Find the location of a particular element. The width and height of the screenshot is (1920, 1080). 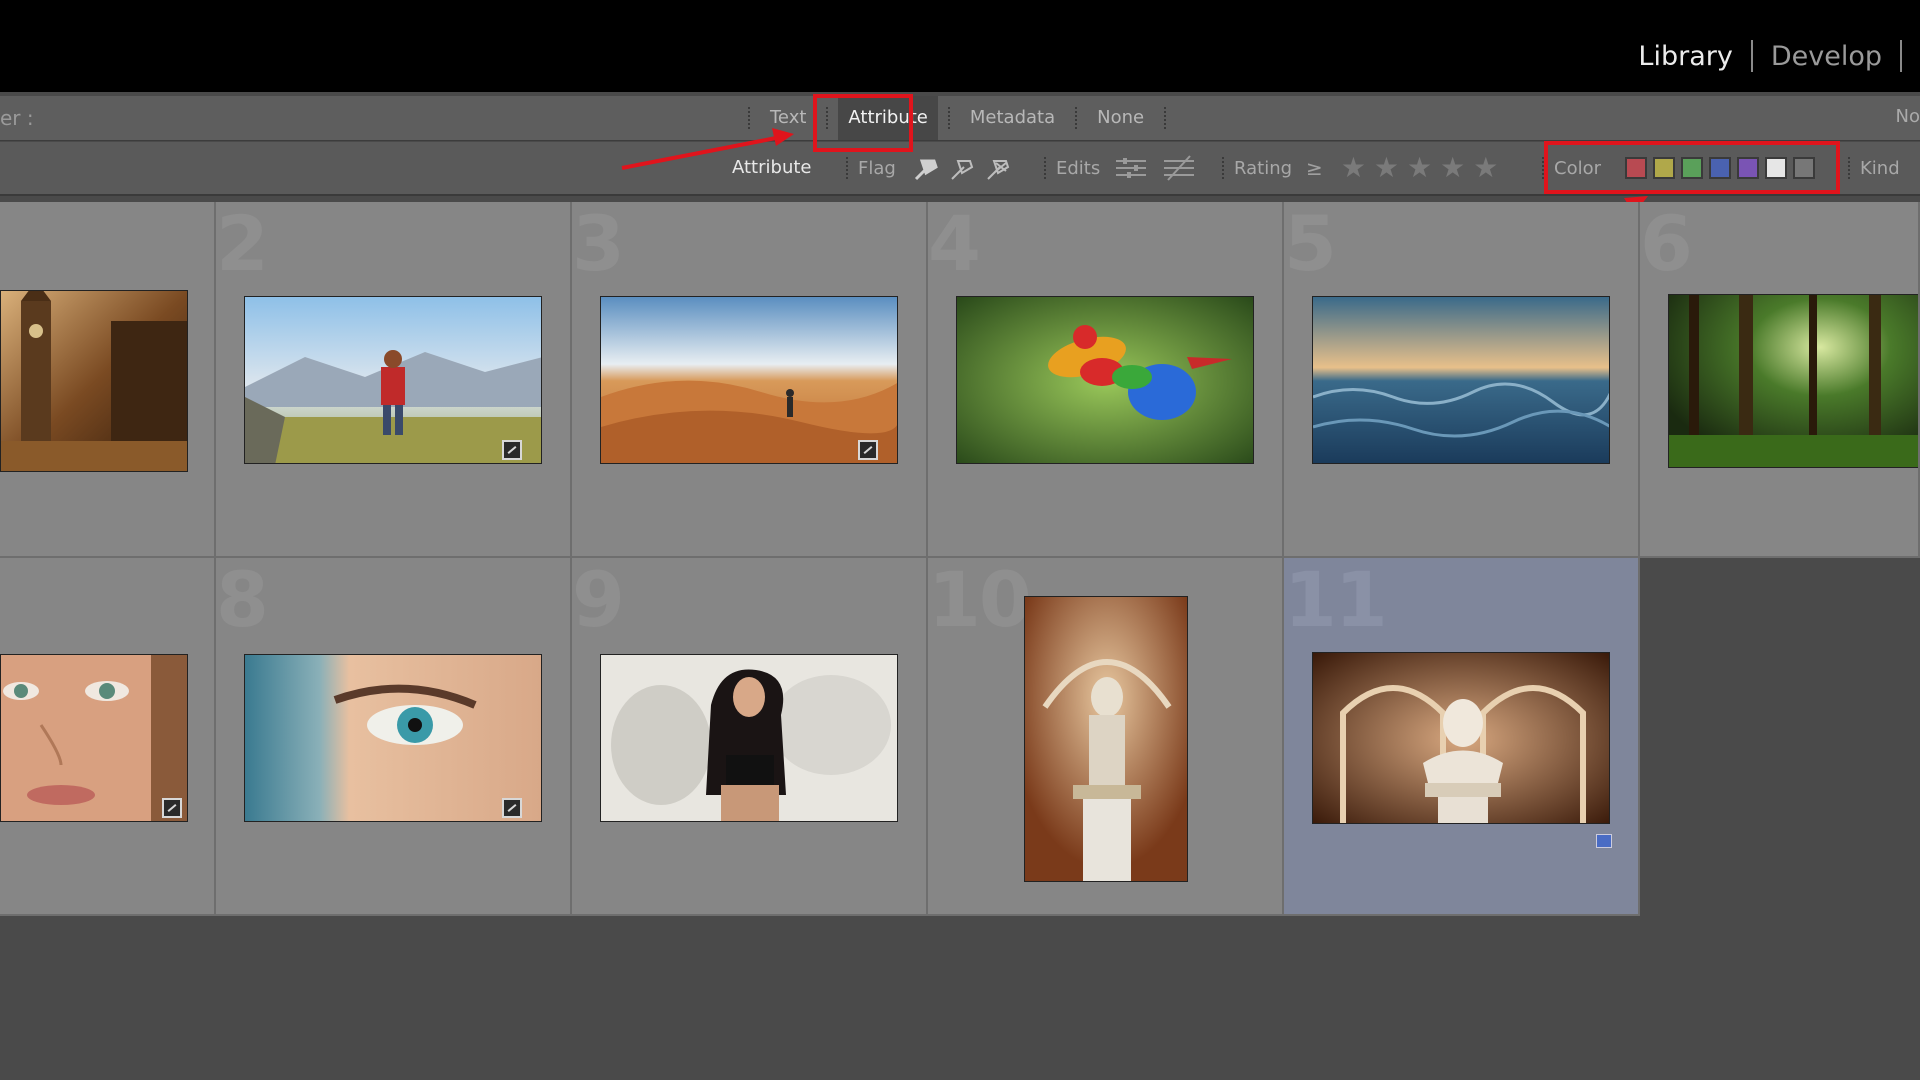

filter-tab-metadata: Metadata is located at coordinates (1012, 118).